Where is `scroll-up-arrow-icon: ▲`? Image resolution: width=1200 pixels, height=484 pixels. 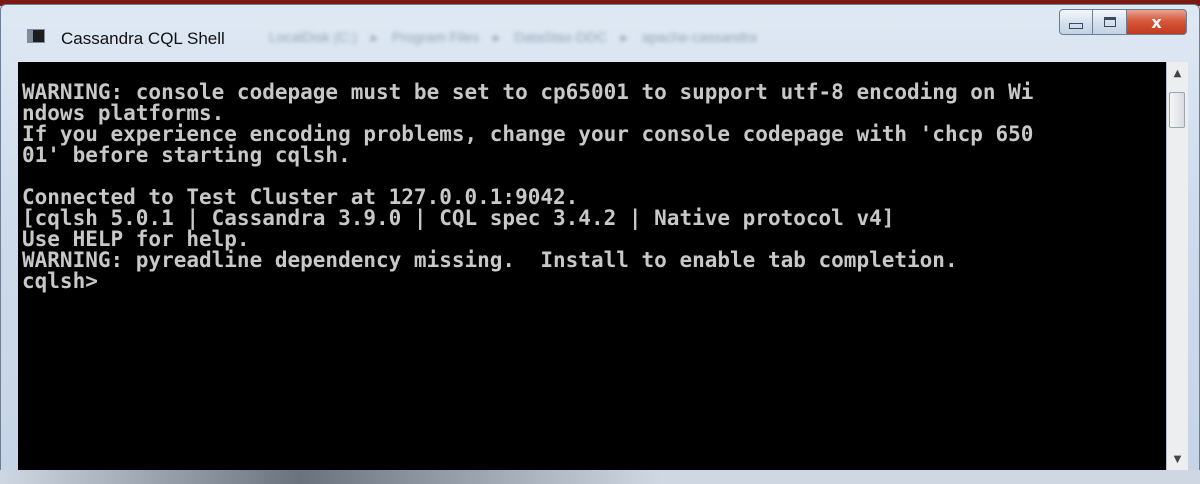
scroll-up-arrow-icon: ▲ is located at coordinates (1177, 73).